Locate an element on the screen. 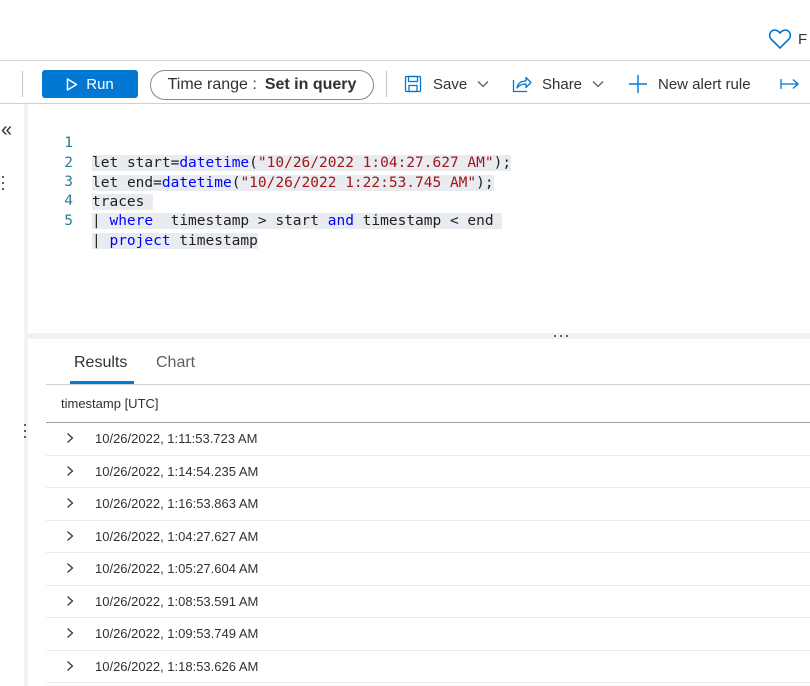 This screenshot has height=686, width=810. table-row: 10/26/2022, 1:16:53.863 AM is located at coordinates (428, 504).